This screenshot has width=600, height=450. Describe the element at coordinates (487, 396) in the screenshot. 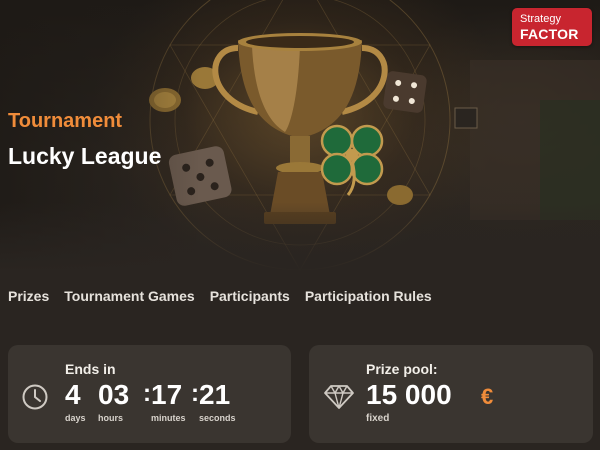

I see `prize-pool-currency: €` at that location.